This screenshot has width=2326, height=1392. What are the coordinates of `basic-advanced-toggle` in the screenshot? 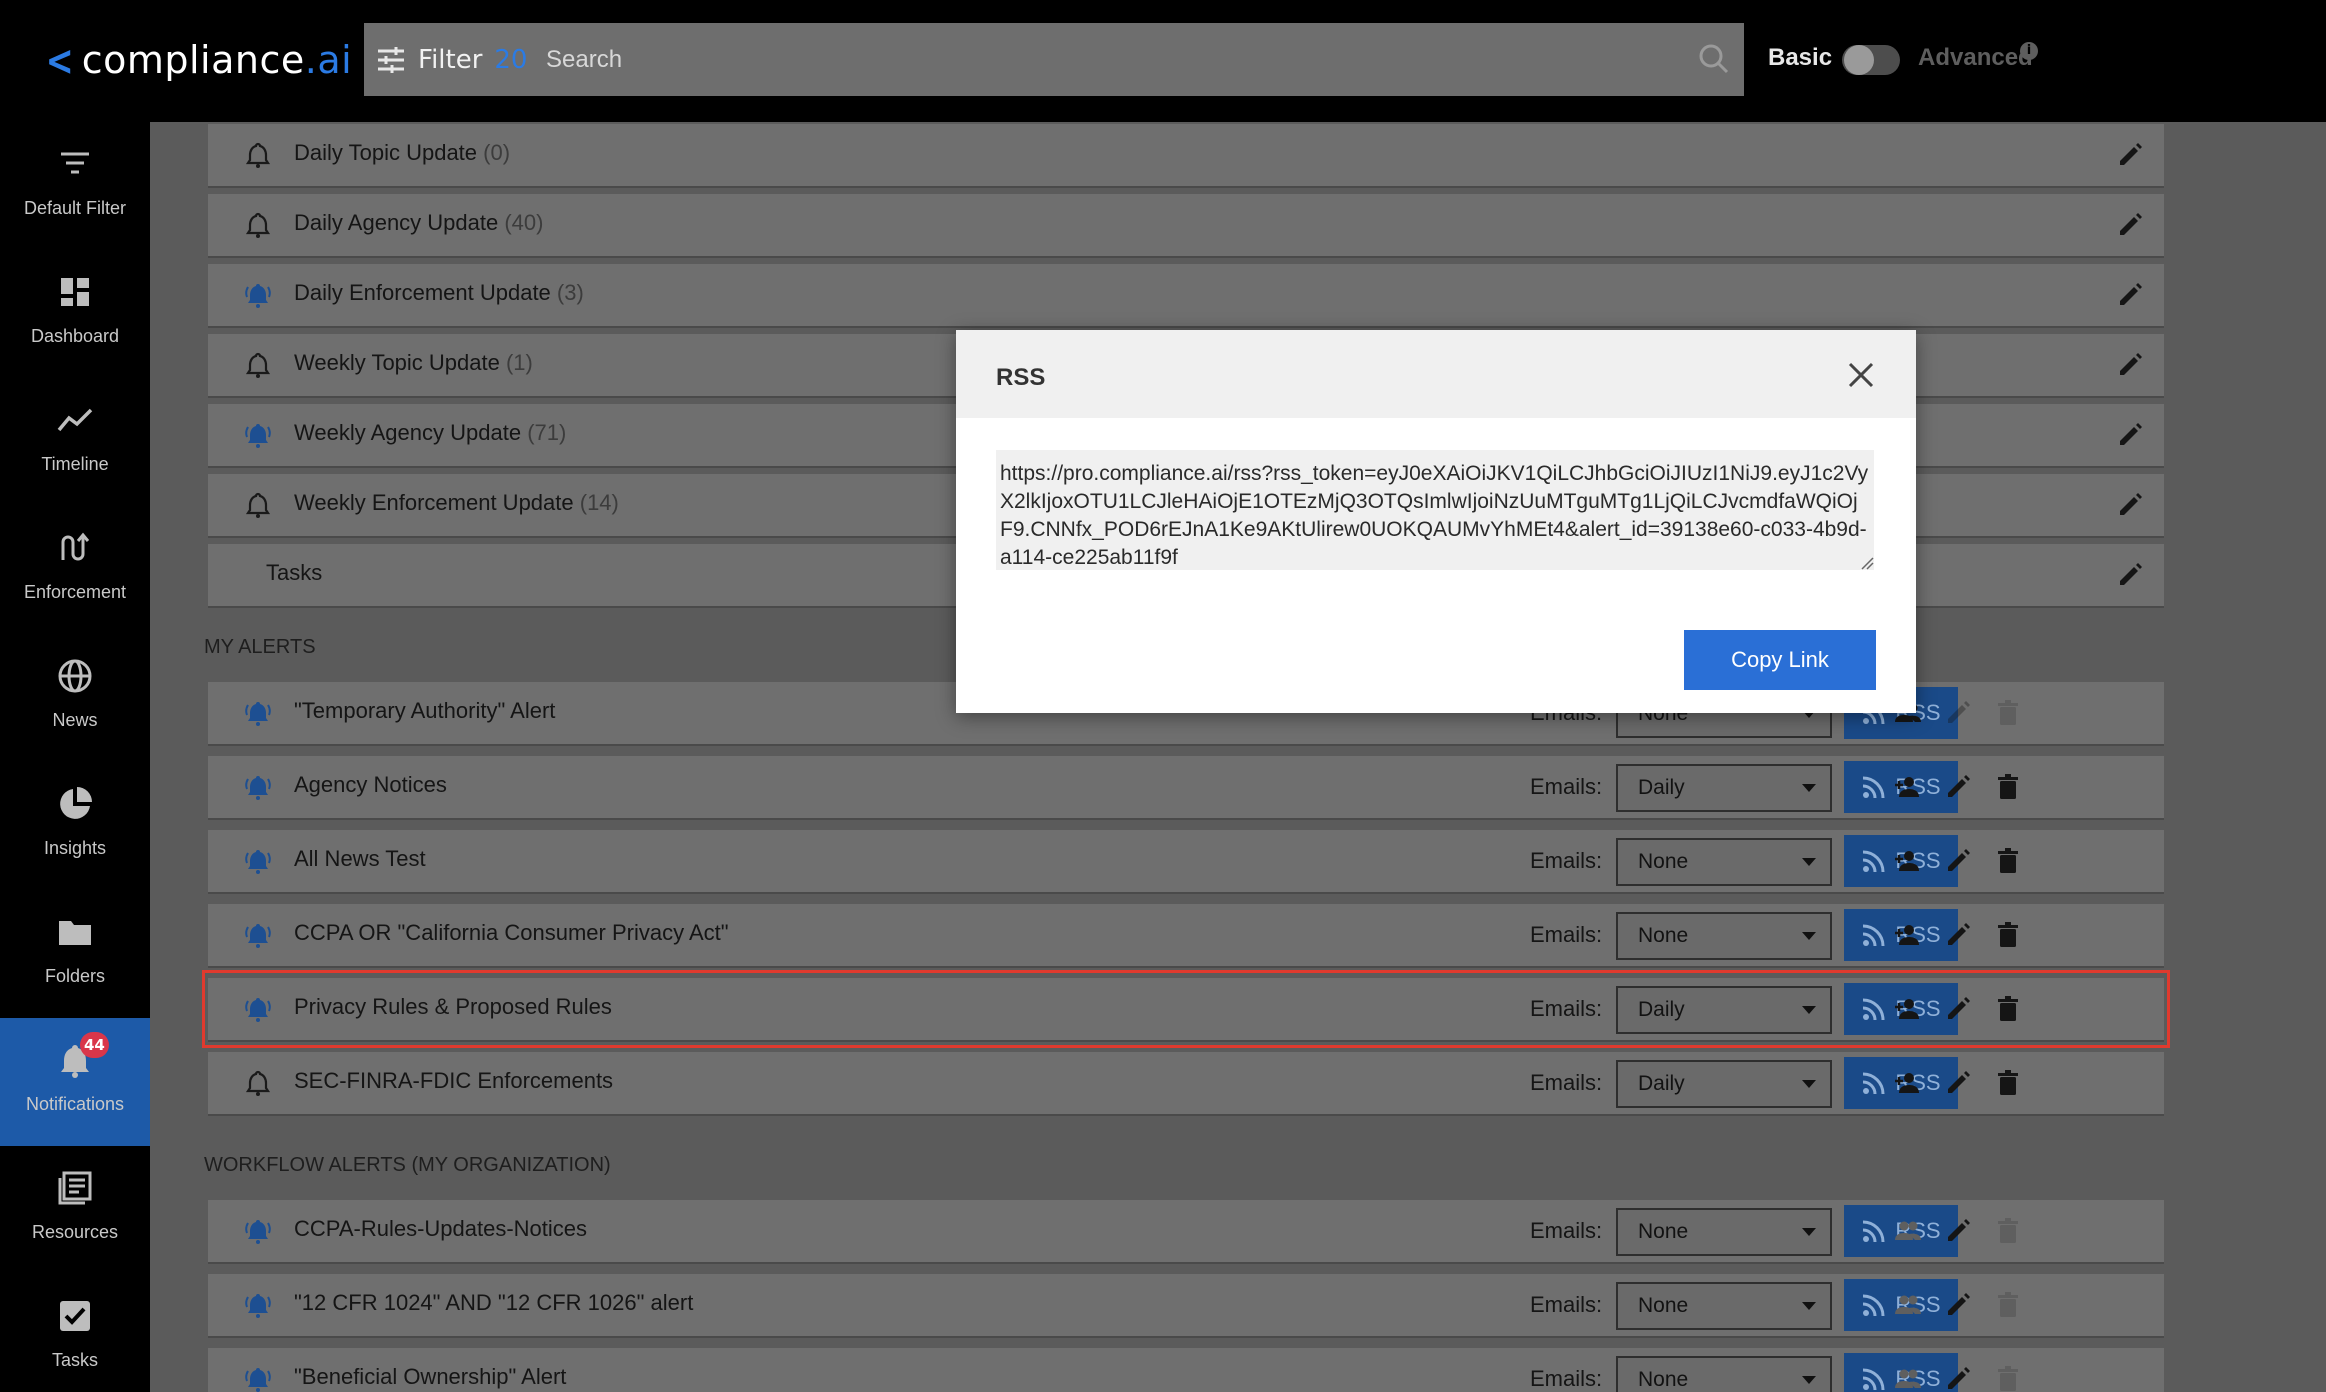 It's located at (1871, 60).